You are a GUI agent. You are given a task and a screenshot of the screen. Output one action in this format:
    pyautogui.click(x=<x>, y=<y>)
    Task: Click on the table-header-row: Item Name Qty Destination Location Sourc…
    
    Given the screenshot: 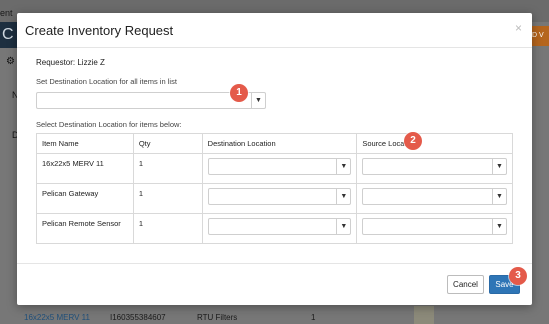 What is the action you would take?
    pyautogui.click(x=274, y=143)
    